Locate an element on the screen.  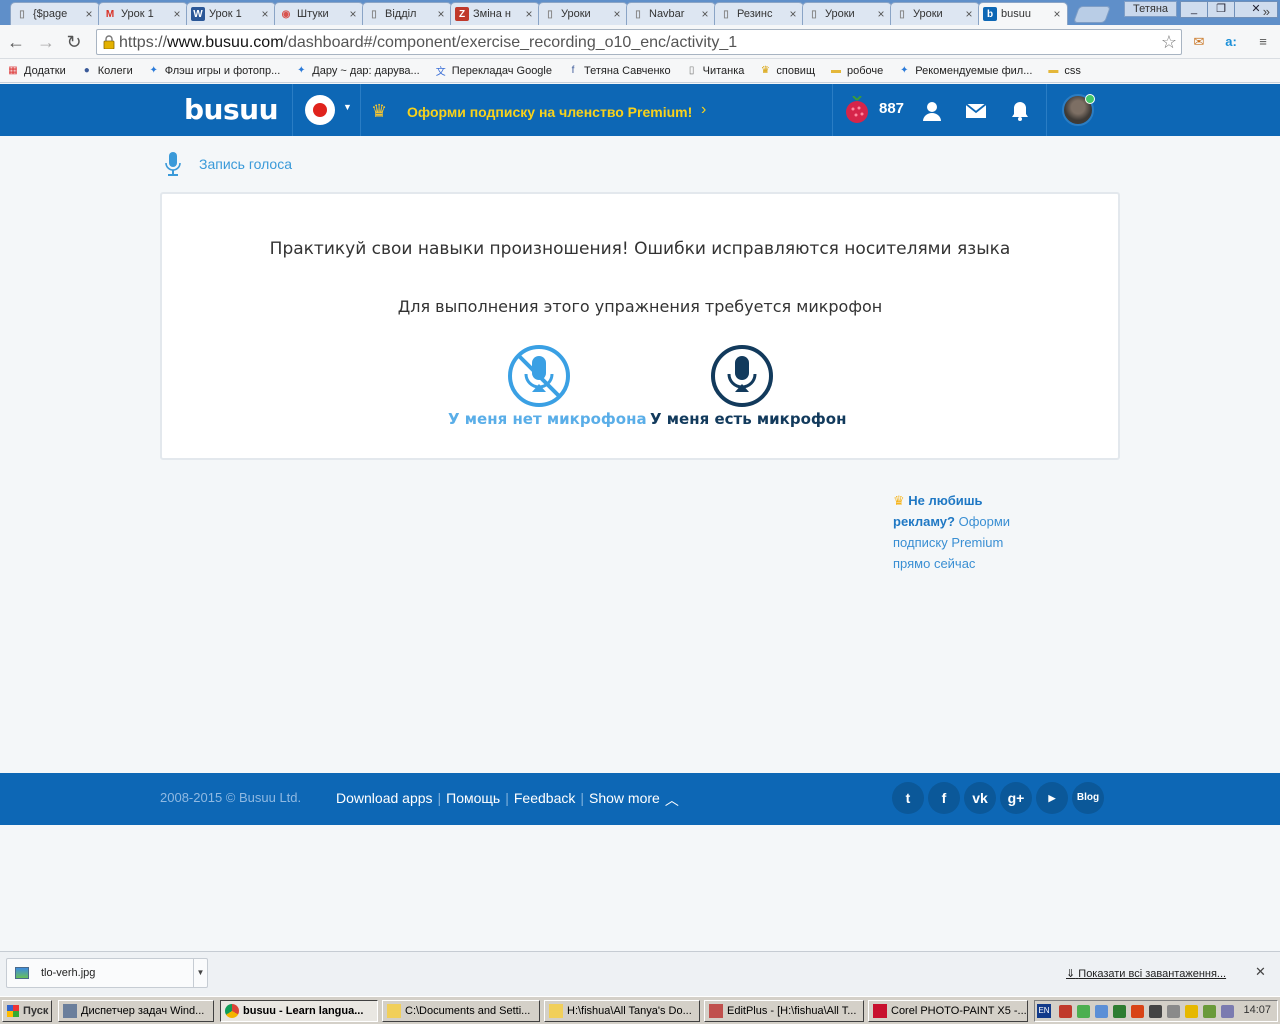
forward-arrow-icon: → is located at coordinates (46, 42).